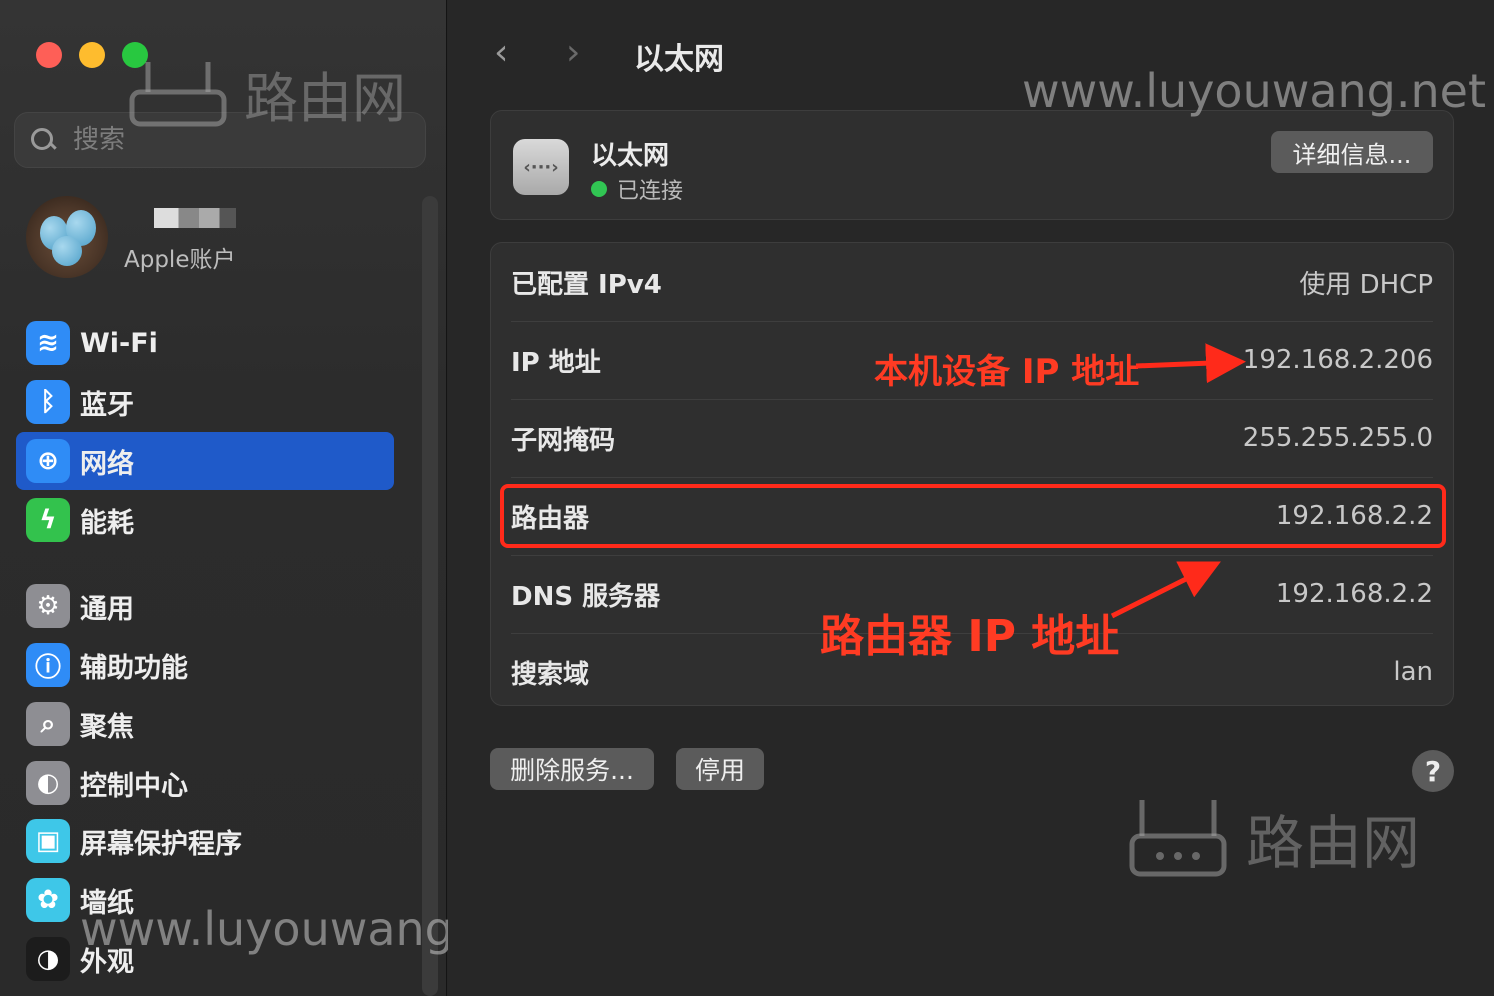  Describe the element at coordinates (1178, 481) in the screenshot. I see `annotation-arrows` at that location.